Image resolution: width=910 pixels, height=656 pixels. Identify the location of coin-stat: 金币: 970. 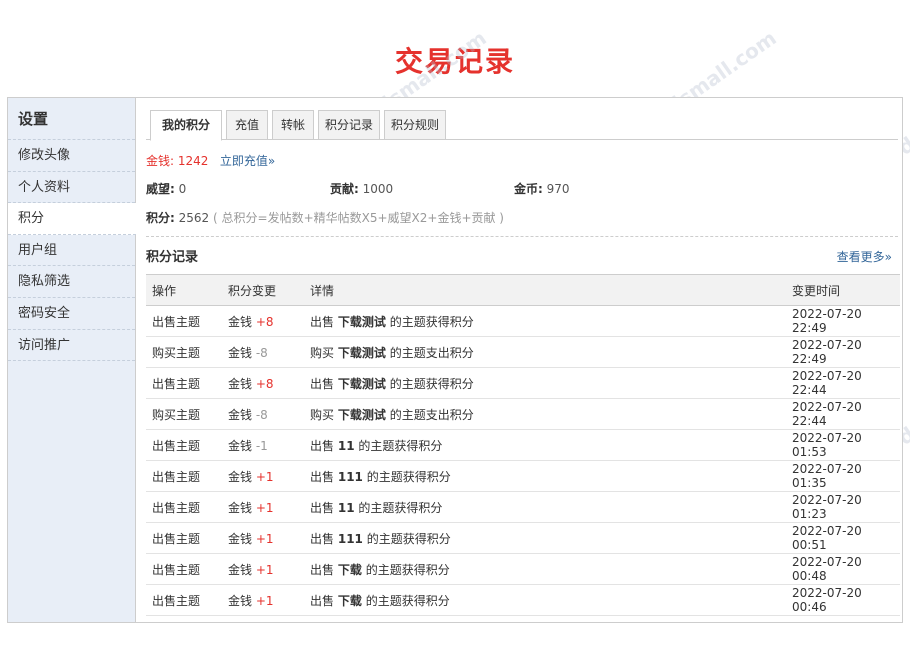
(542, 188).